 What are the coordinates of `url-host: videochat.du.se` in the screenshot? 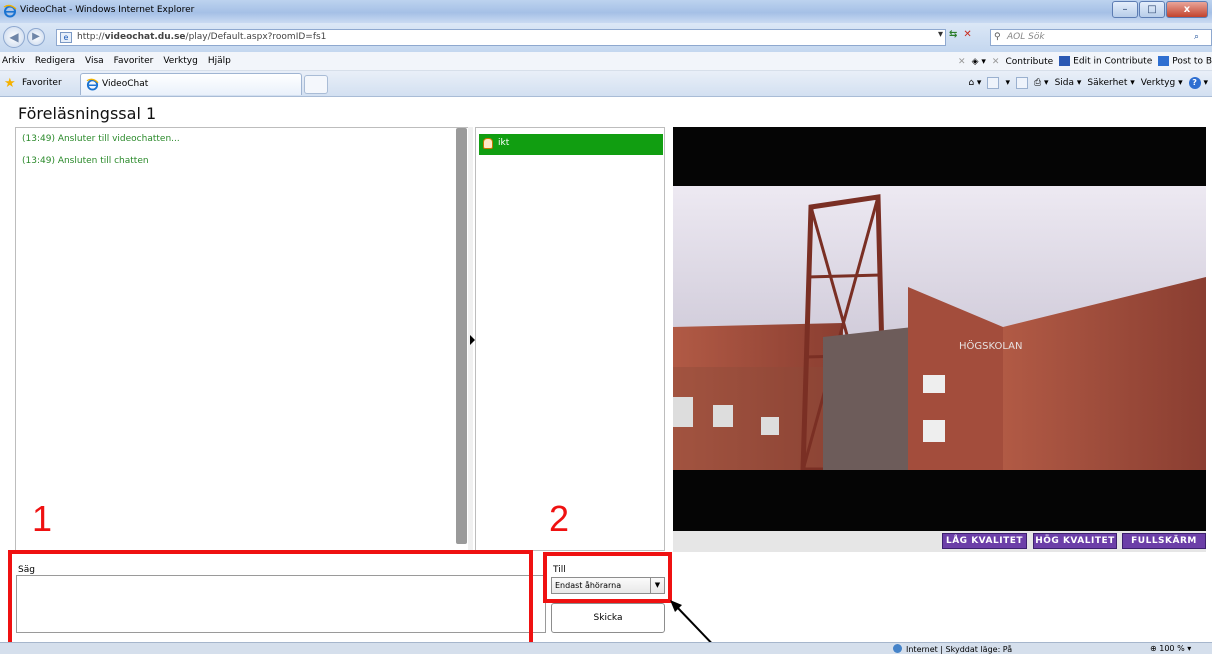 It's located at (145, 37).